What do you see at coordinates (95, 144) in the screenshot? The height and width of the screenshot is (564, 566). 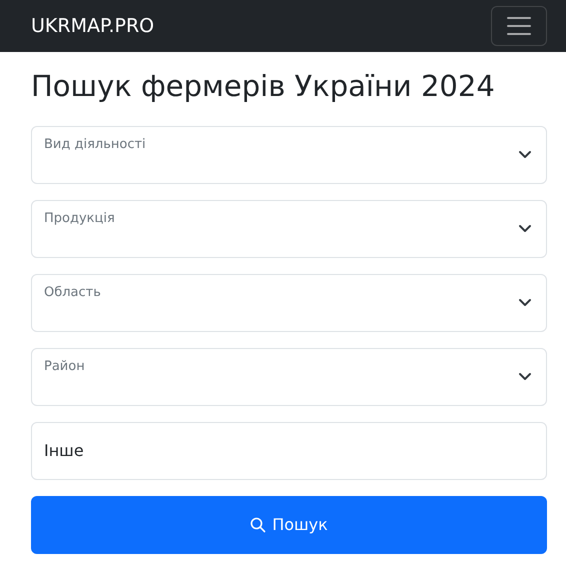 I see `select-label: Вид діяльності` at bounding box center [95, 144].